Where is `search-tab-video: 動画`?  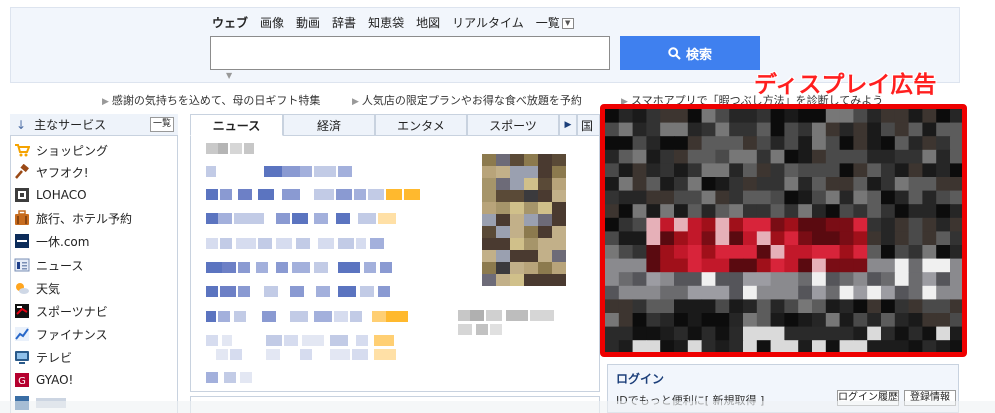 search-tab-video: 動画 is located at coordinates (308, 23).